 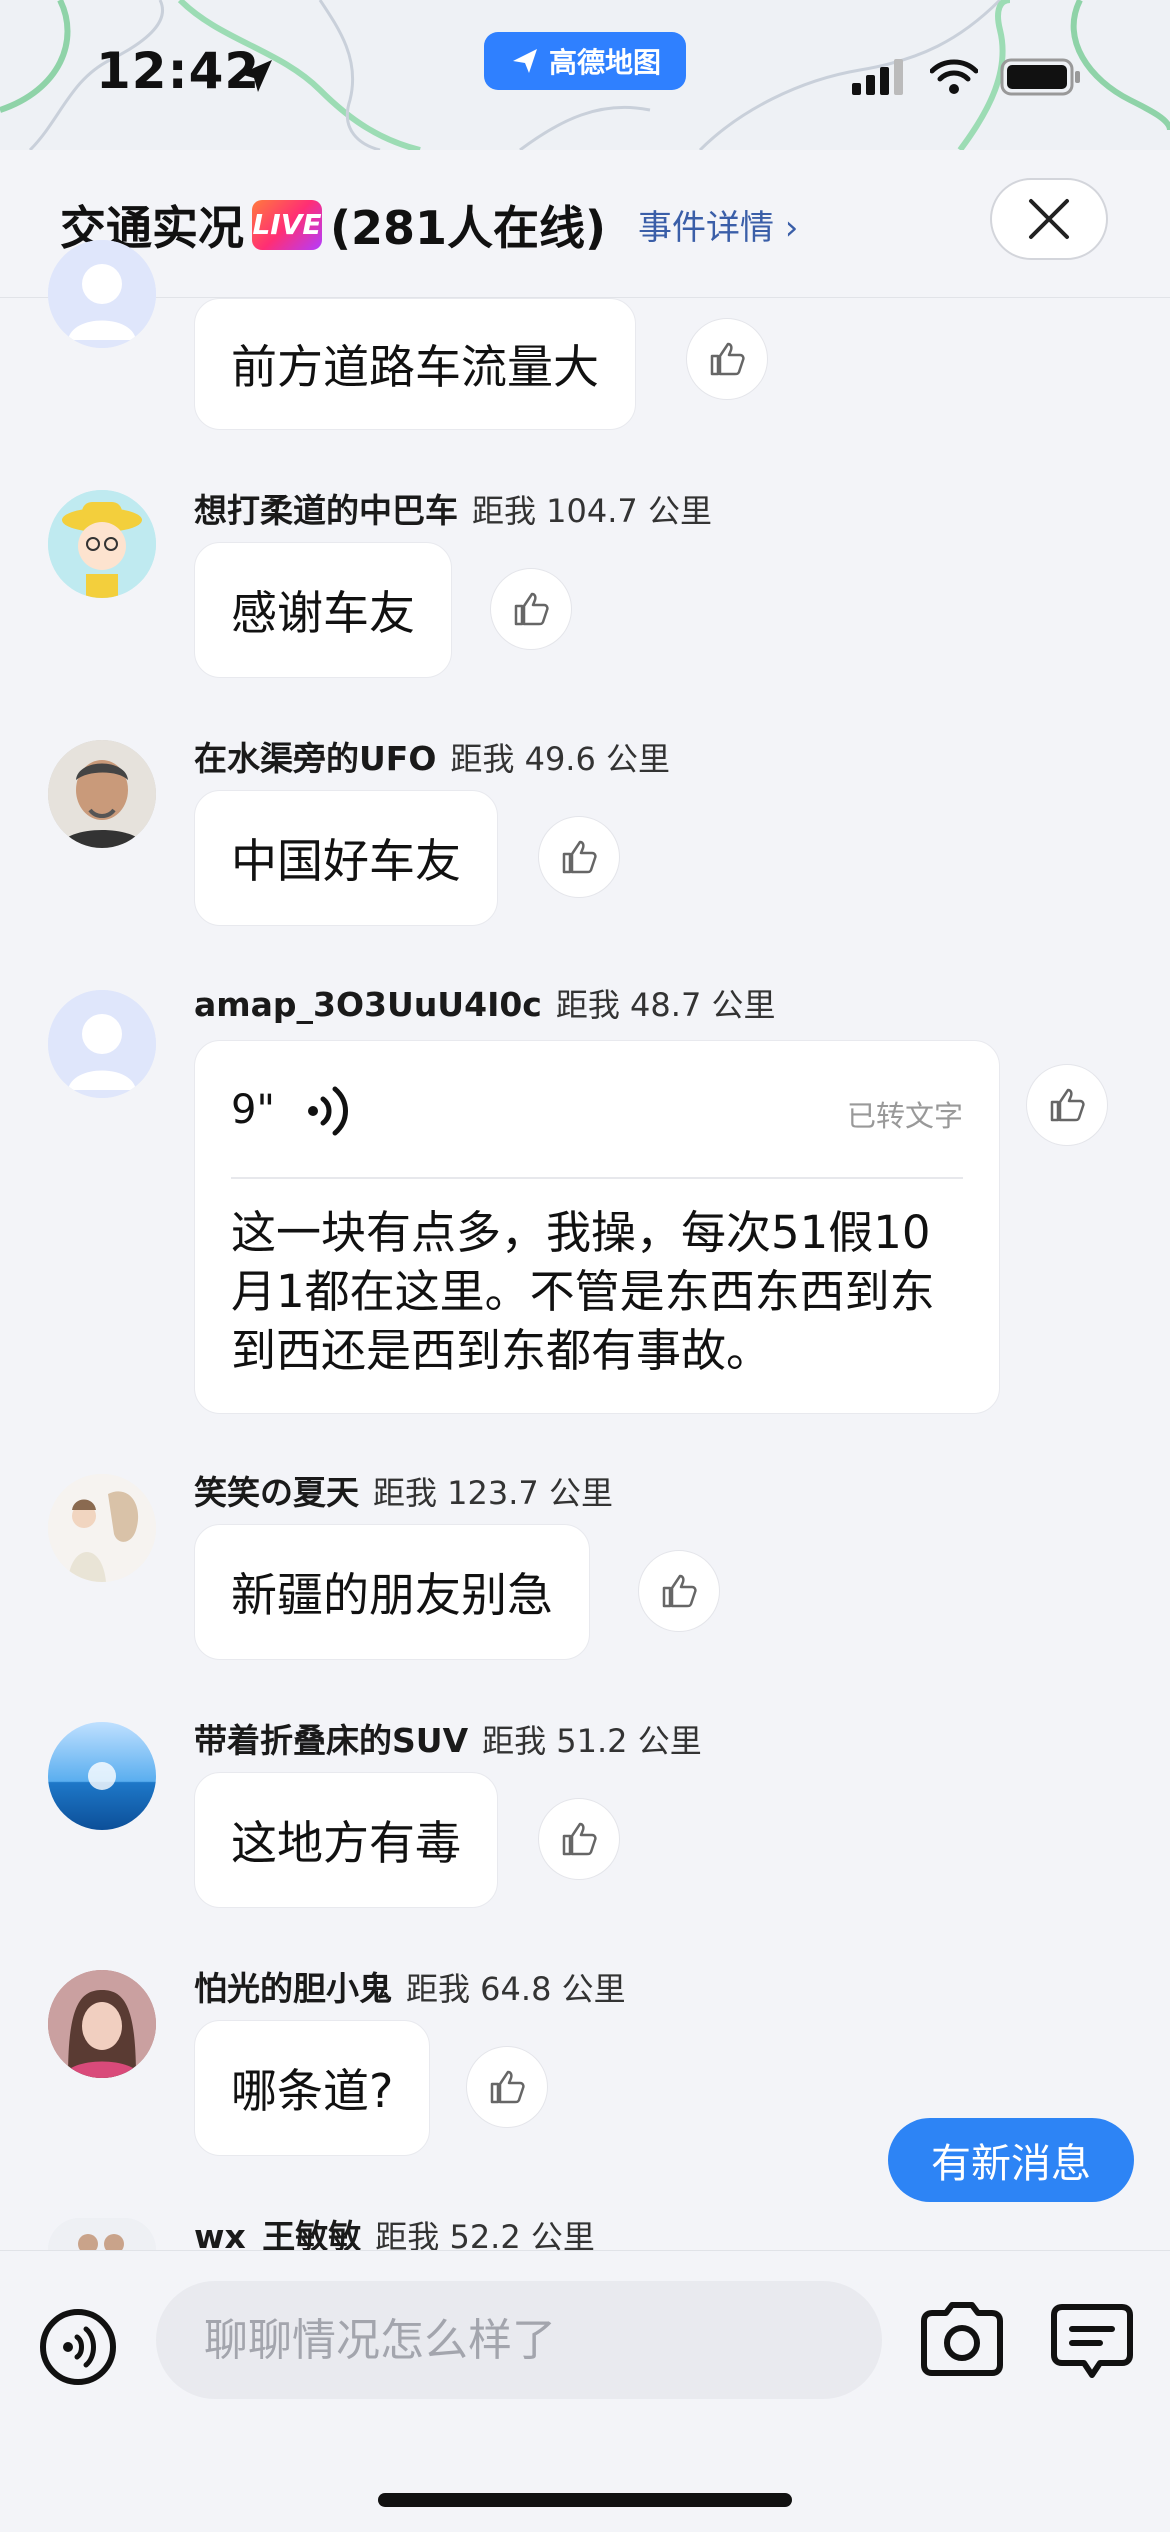 I want to click on close-button, so click(x=1049, y=219).